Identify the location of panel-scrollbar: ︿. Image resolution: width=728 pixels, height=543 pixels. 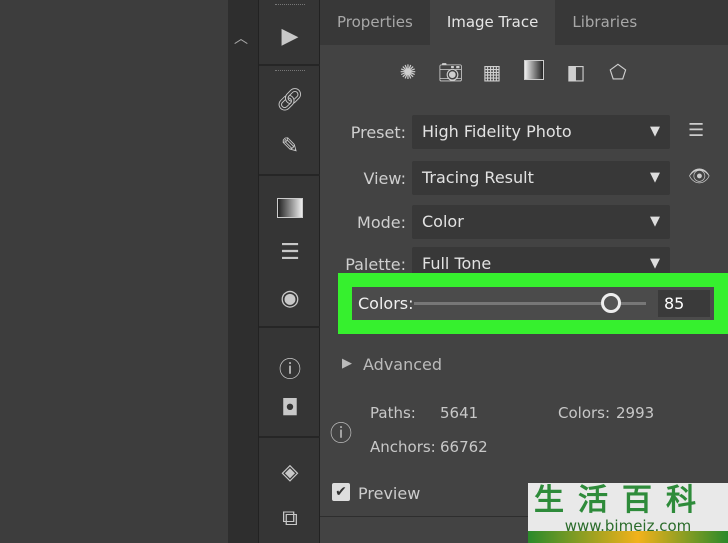
(243, 271).